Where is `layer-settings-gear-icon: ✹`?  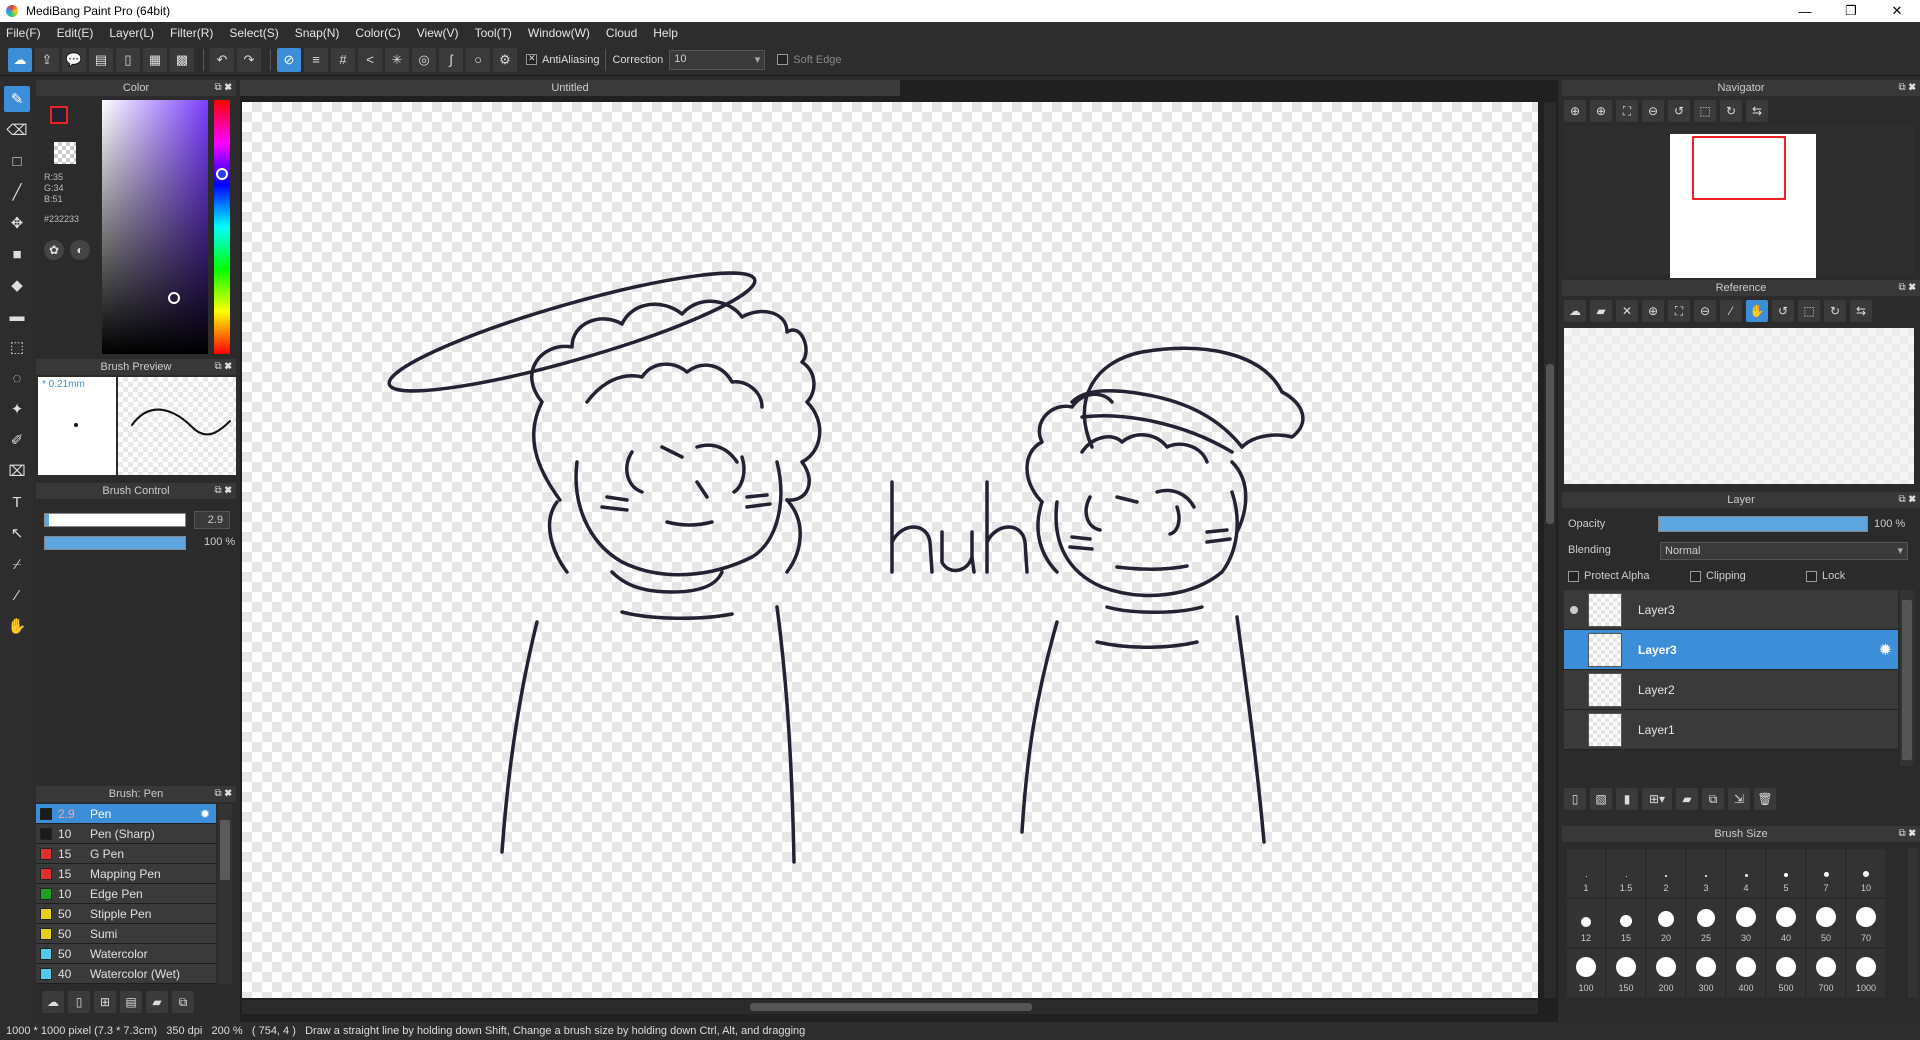 layer-settings-gear-icon: ✹ is located at coordinates (1885, 650).